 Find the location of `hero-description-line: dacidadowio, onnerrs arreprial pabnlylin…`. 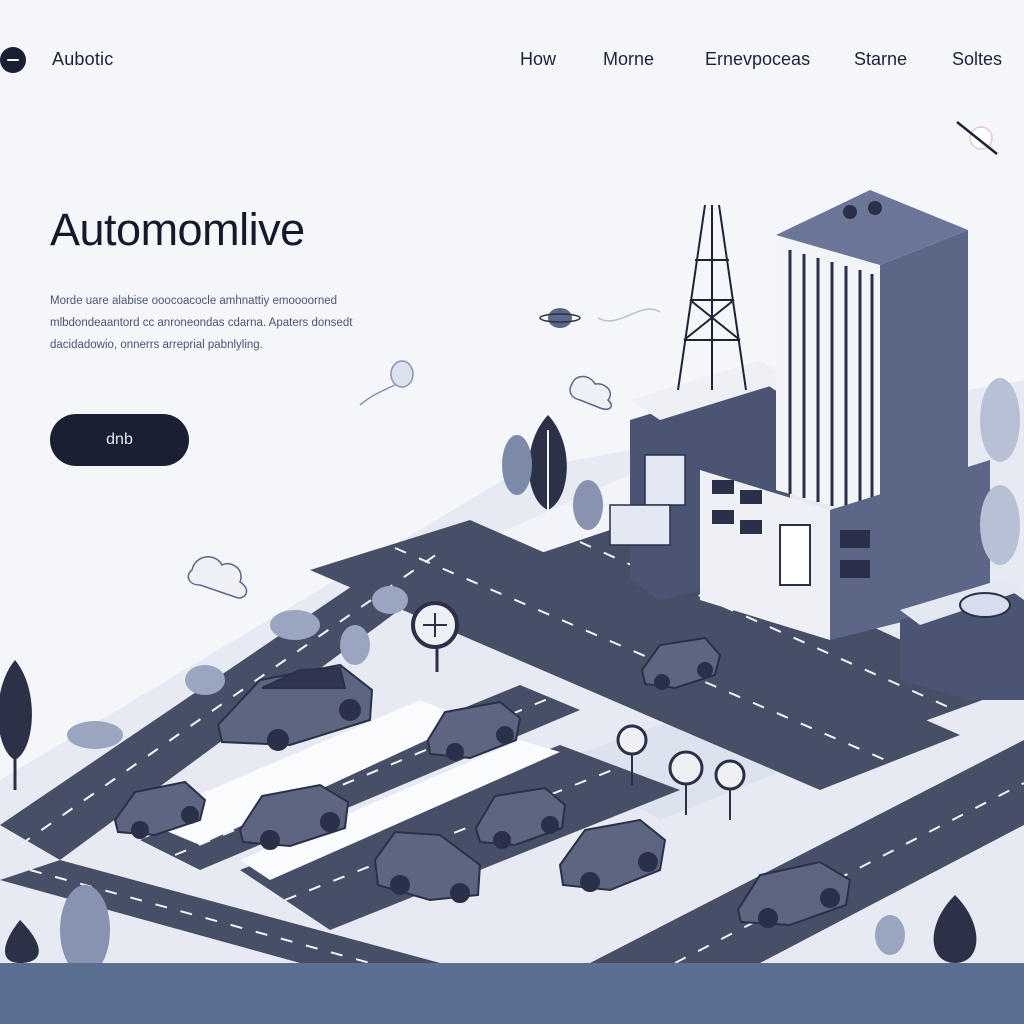

hero-description-line: dacidadowio, onnerrs arreprial pabnlylin… is located at coordinates (156, 345).